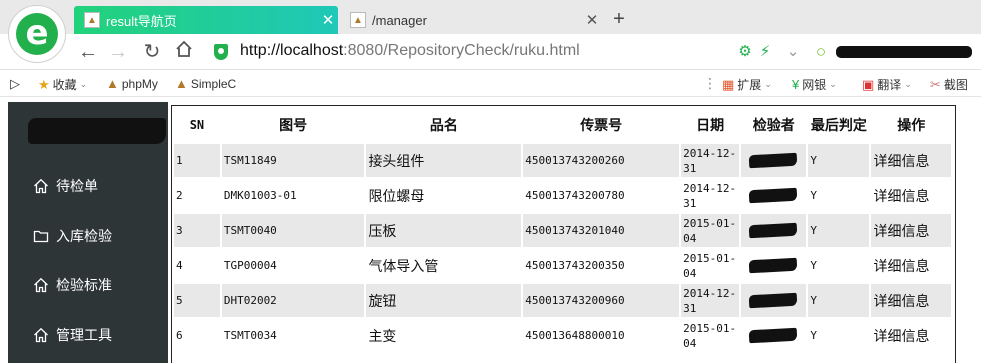 The height and width of the screenshot is (363, 981). I want to click on tool-extensions: ▦ 扩展 ⌄, so click(747, 84).